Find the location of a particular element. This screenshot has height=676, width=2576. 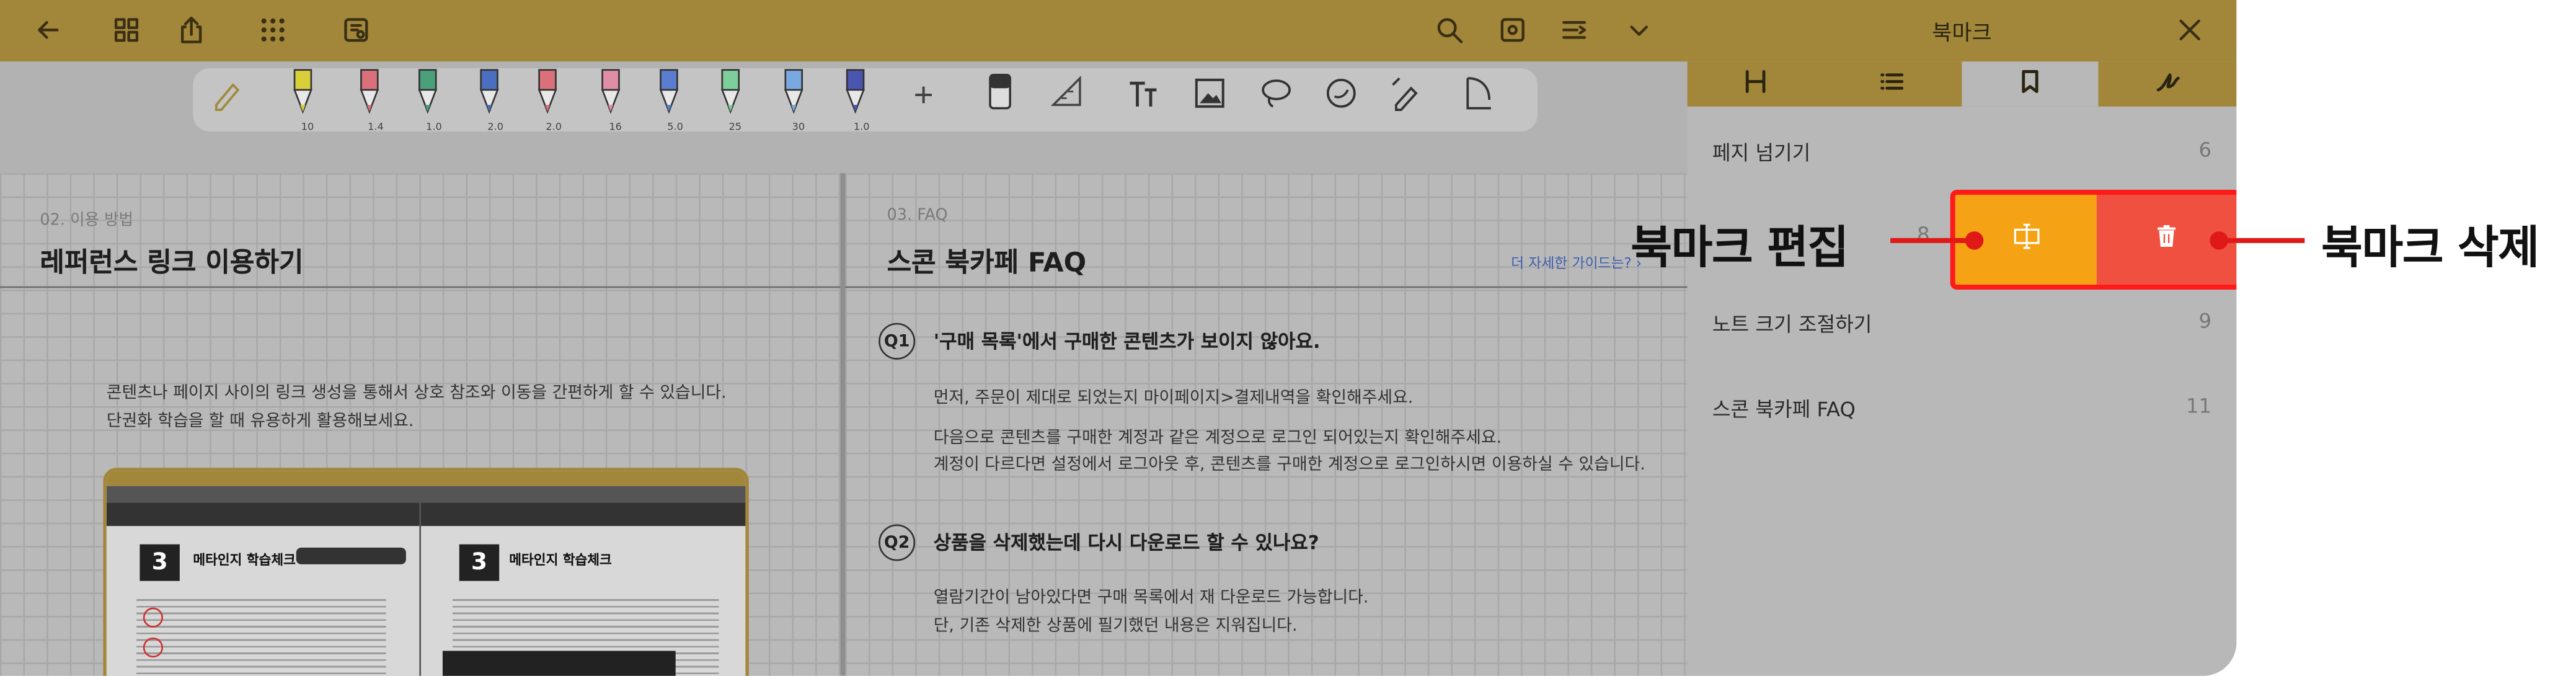

pen-size-label: 16 is located at coordinates (616, 127).